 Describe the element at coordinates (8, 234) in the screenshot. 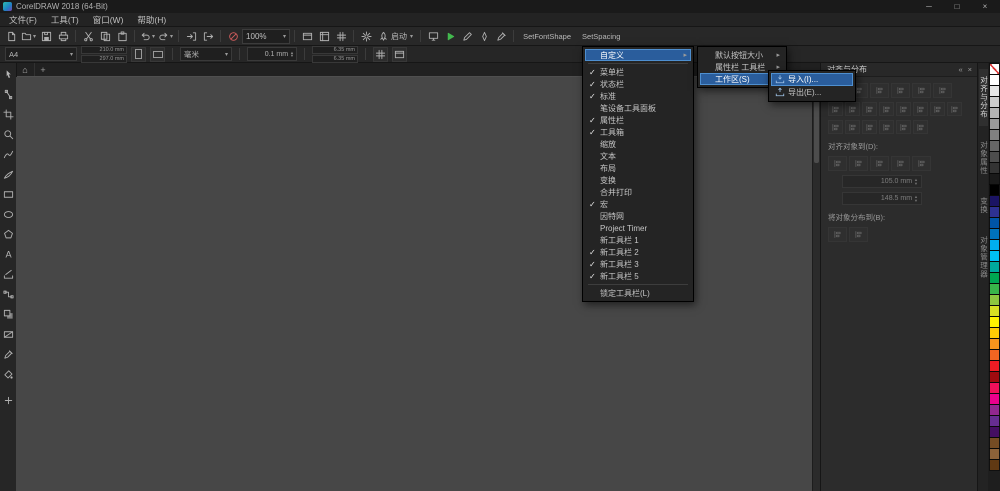

I see `polygon-tool` at that location.